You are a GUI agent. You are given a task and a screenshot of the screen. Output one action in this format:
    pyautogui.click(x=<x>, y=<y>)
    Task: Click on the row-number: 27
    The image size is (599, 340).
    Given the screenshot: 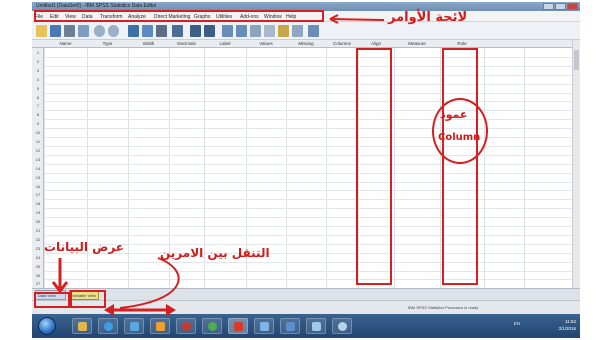 What is the action you would take?
    pyautogui.click(x=38, y=283)
    